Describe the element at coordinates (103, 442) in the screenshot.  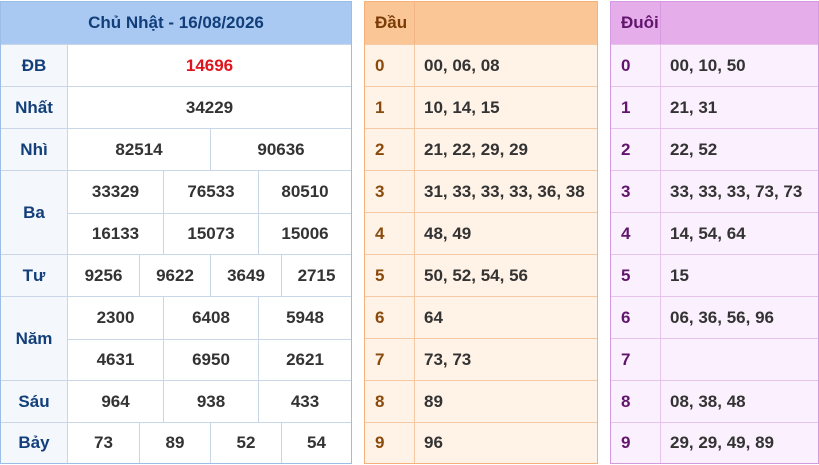
I see `prize-value: 73` at that location.